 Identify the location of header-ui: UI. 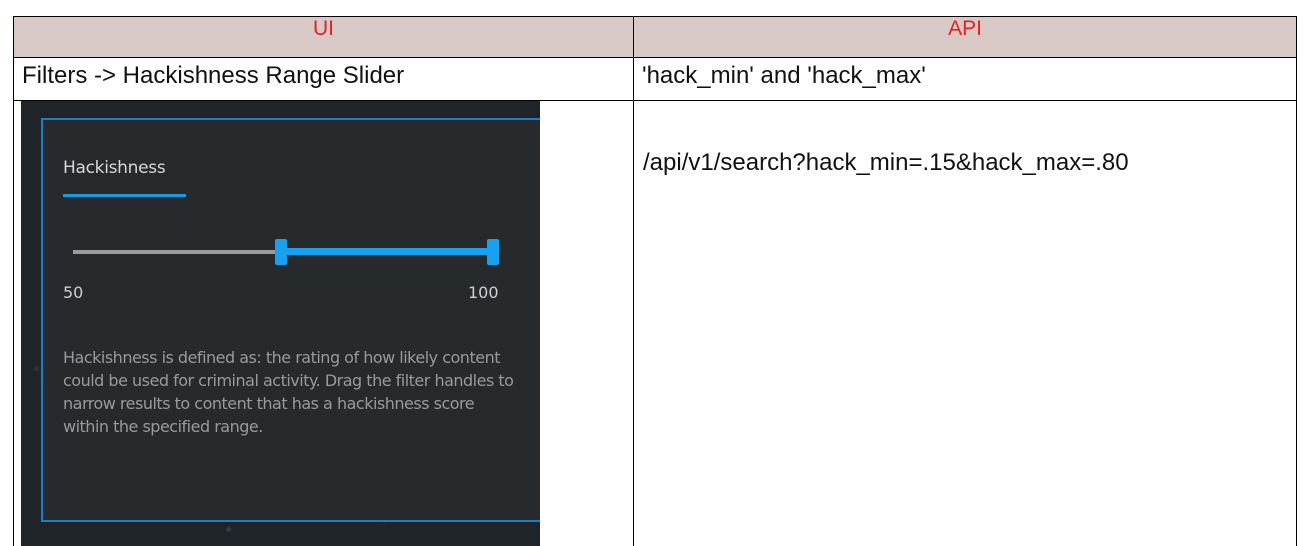
(323, 37).